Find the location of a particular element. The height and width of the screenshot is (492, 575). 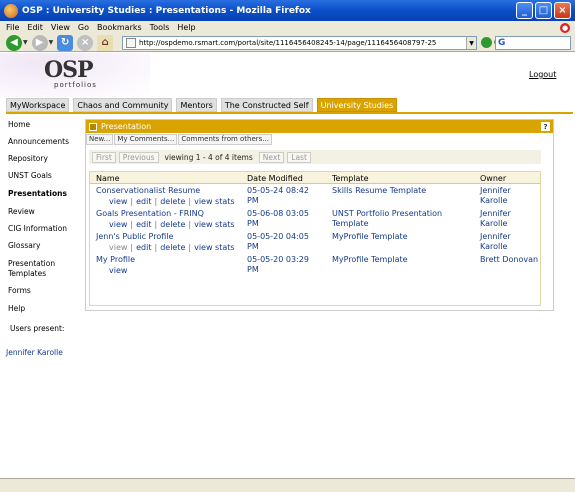

presentation-name-link: Goals Presentation - FRINQ is located at coordinates (171, 214).